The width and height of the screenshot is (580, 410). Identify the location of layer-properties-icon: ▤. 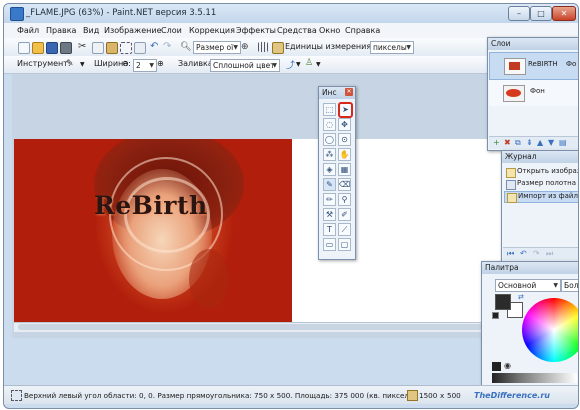
(563, 142).